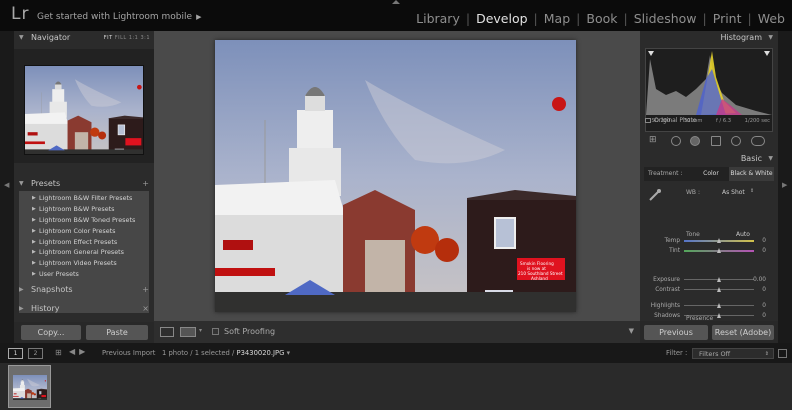 The height and width of the screenshot is (410, 792). Describe the element at coordinates (727, 18) in the screenshot. I see `module-print: Print` at that location.